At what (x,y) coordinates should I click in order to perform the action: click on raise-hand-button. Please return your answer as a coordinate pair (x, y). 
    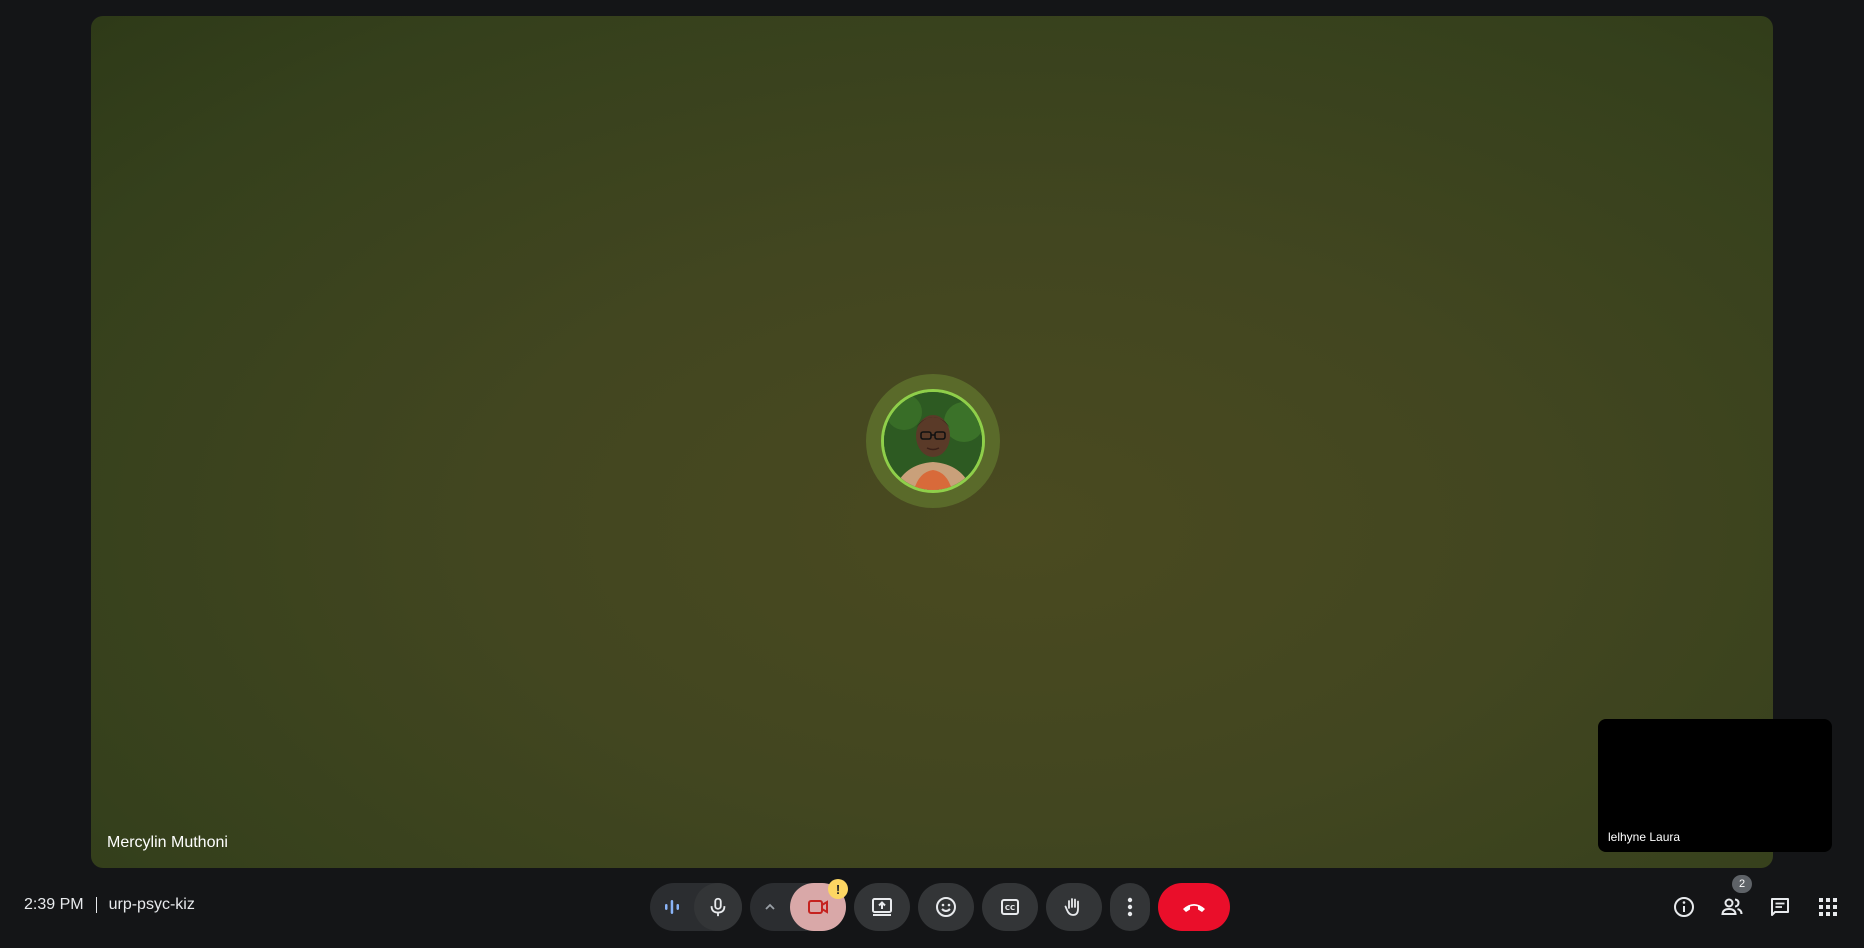
    Looking at the image, I should click on (1074, 907).